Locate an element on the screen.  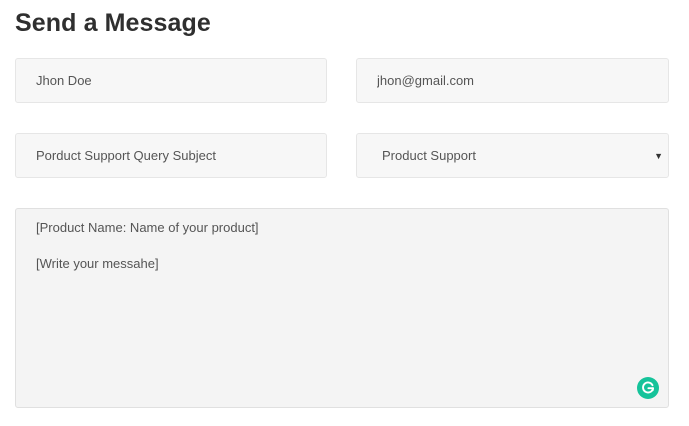
email-value: jhon@gmail.com is located at coordinates (426, 80).